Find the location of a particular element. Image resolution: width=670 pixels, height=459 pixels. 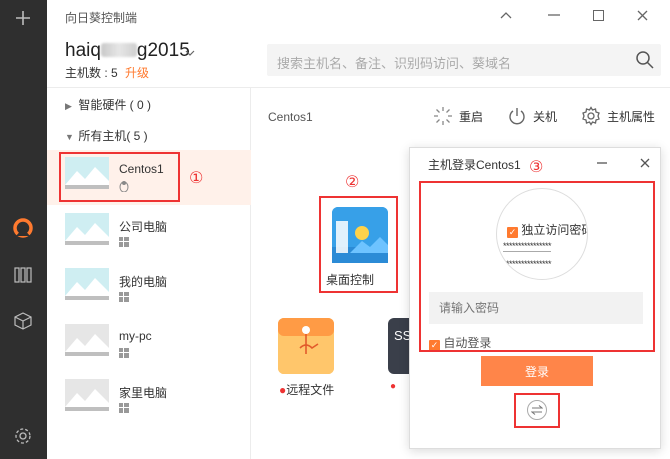

username-prefix: haiq is located at coordinates (83, 50).